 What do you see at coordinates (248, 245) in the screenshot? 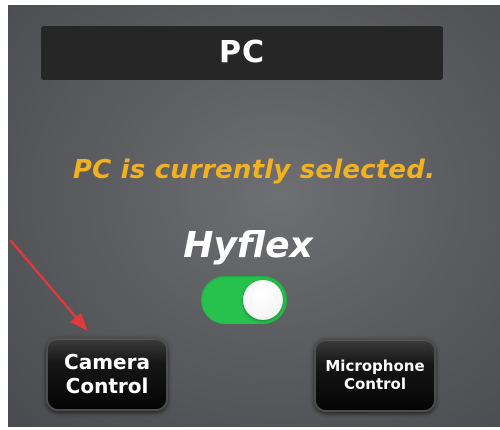
I see `hyflex-label: Hyflex` at bounding box center [248, 245].